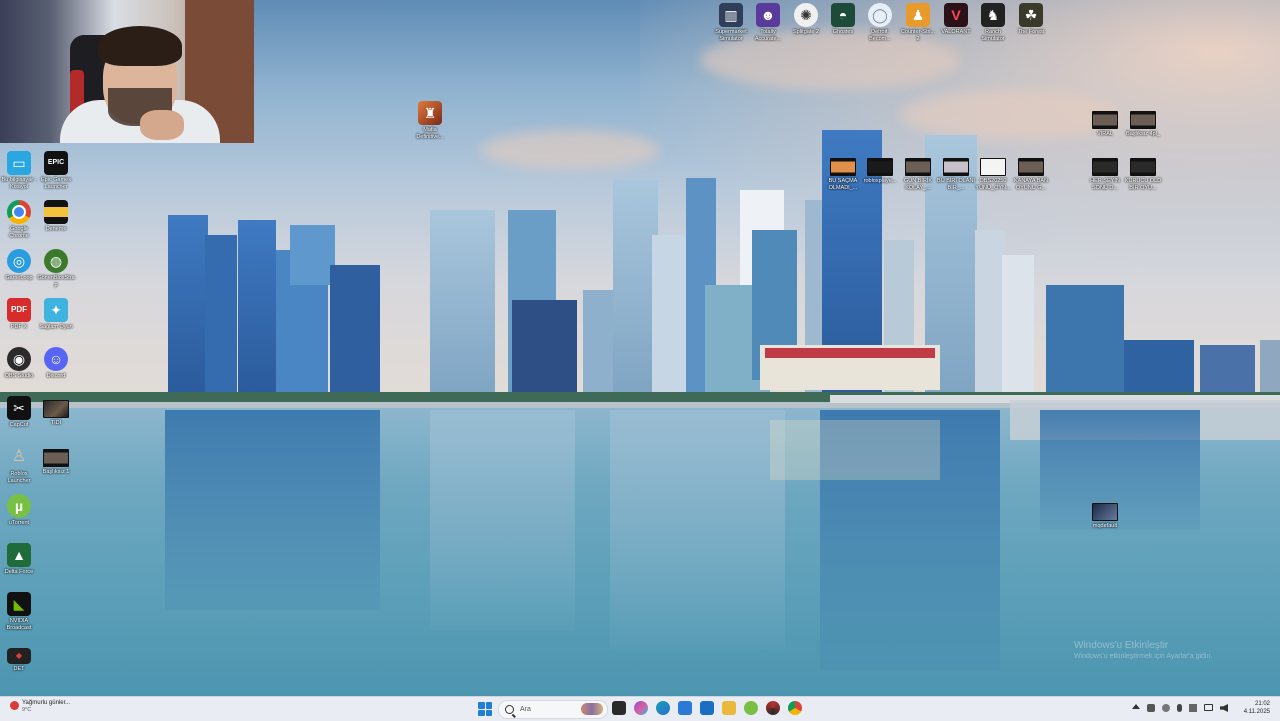 This screenshot has width=1280, height=721. What do you see at coordinates (1121, 645) in the screenshot?
I see `watermark-title: Windows'u Etkinleştir` at bounding box center [1121, 645].